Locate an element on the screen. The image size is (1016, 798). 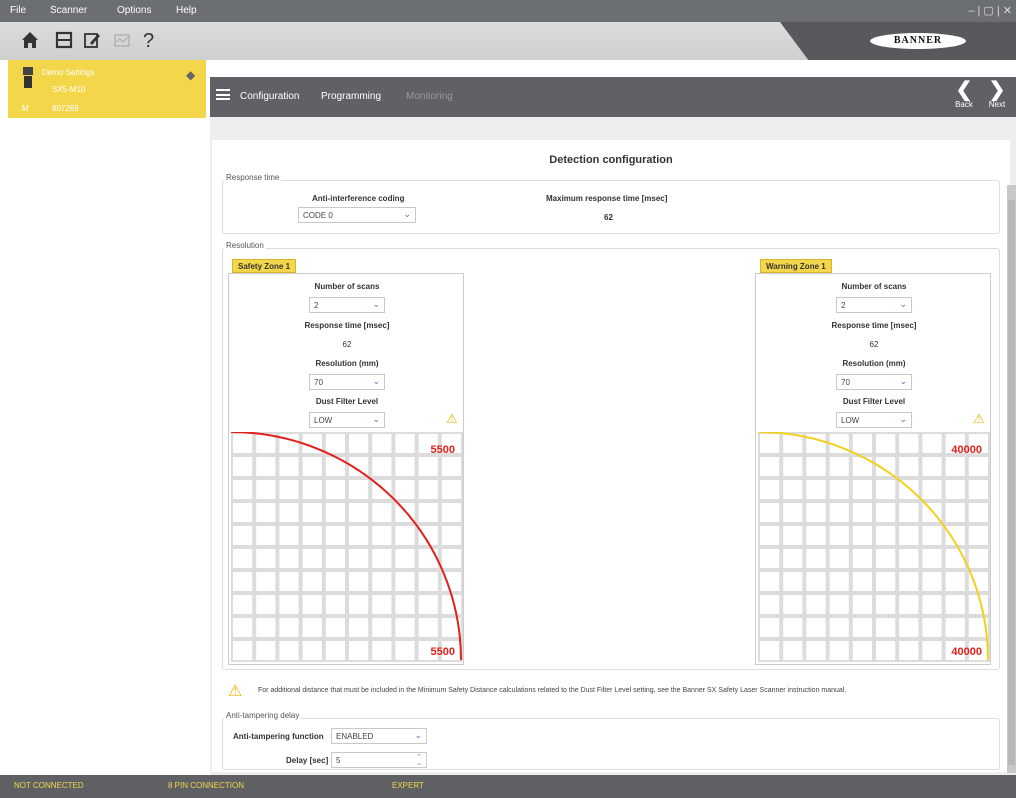
tab-configuration: Configuration is located at coordinates (269, 96).